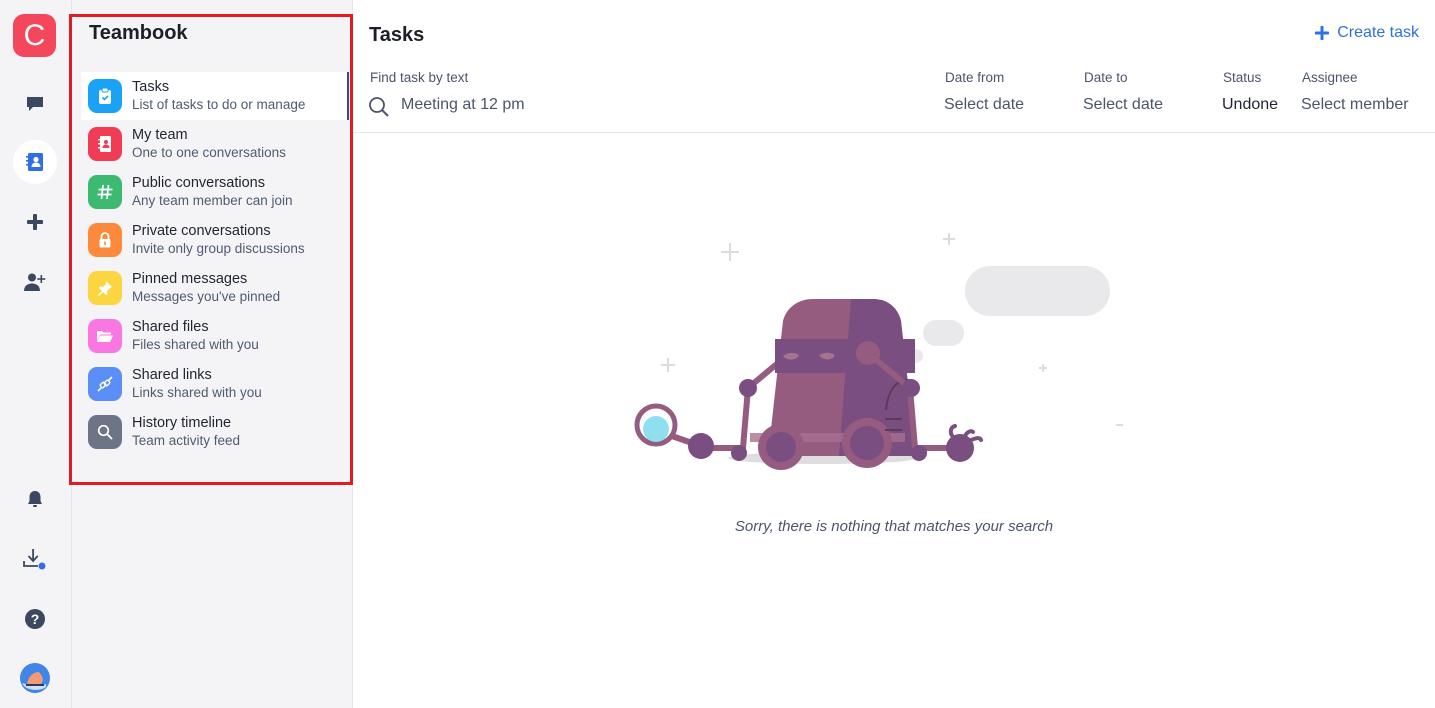 This screenshot has height=708, width=1435. Describe the element at coordinates (34, 35) in the screenshot. I see `workspace-logo: C` at that location.